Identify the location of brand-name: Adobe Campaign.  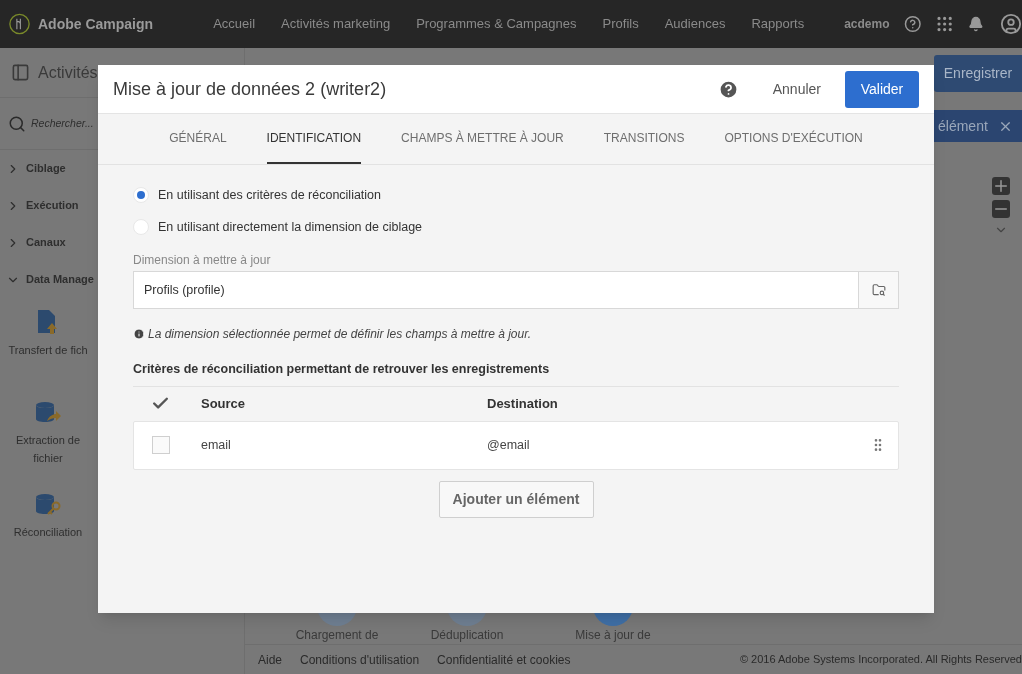
(96, 24).